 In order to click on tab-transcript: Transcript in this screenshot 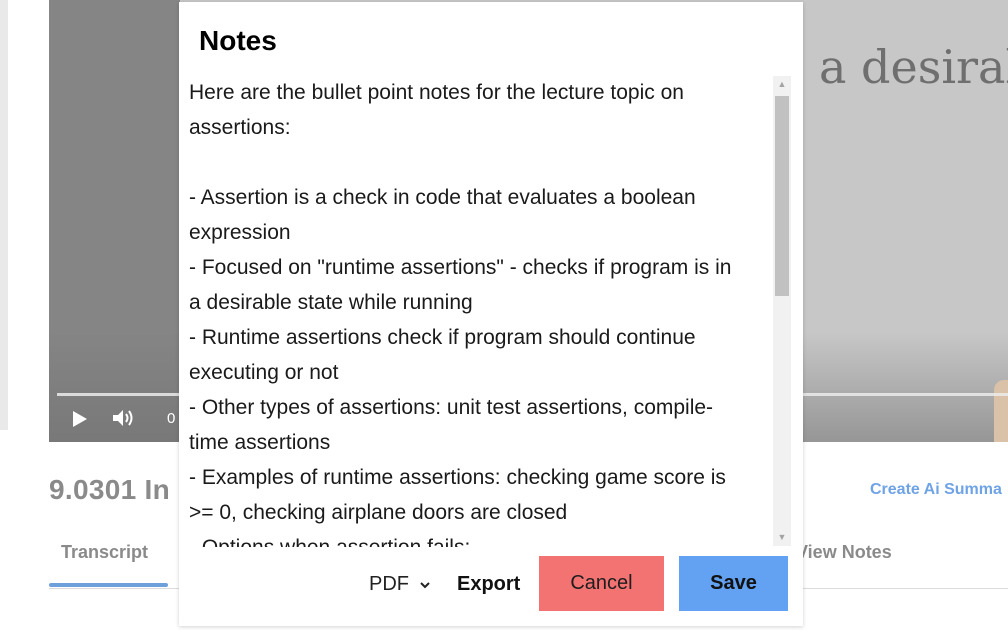, I will do `click(104, 552)`.